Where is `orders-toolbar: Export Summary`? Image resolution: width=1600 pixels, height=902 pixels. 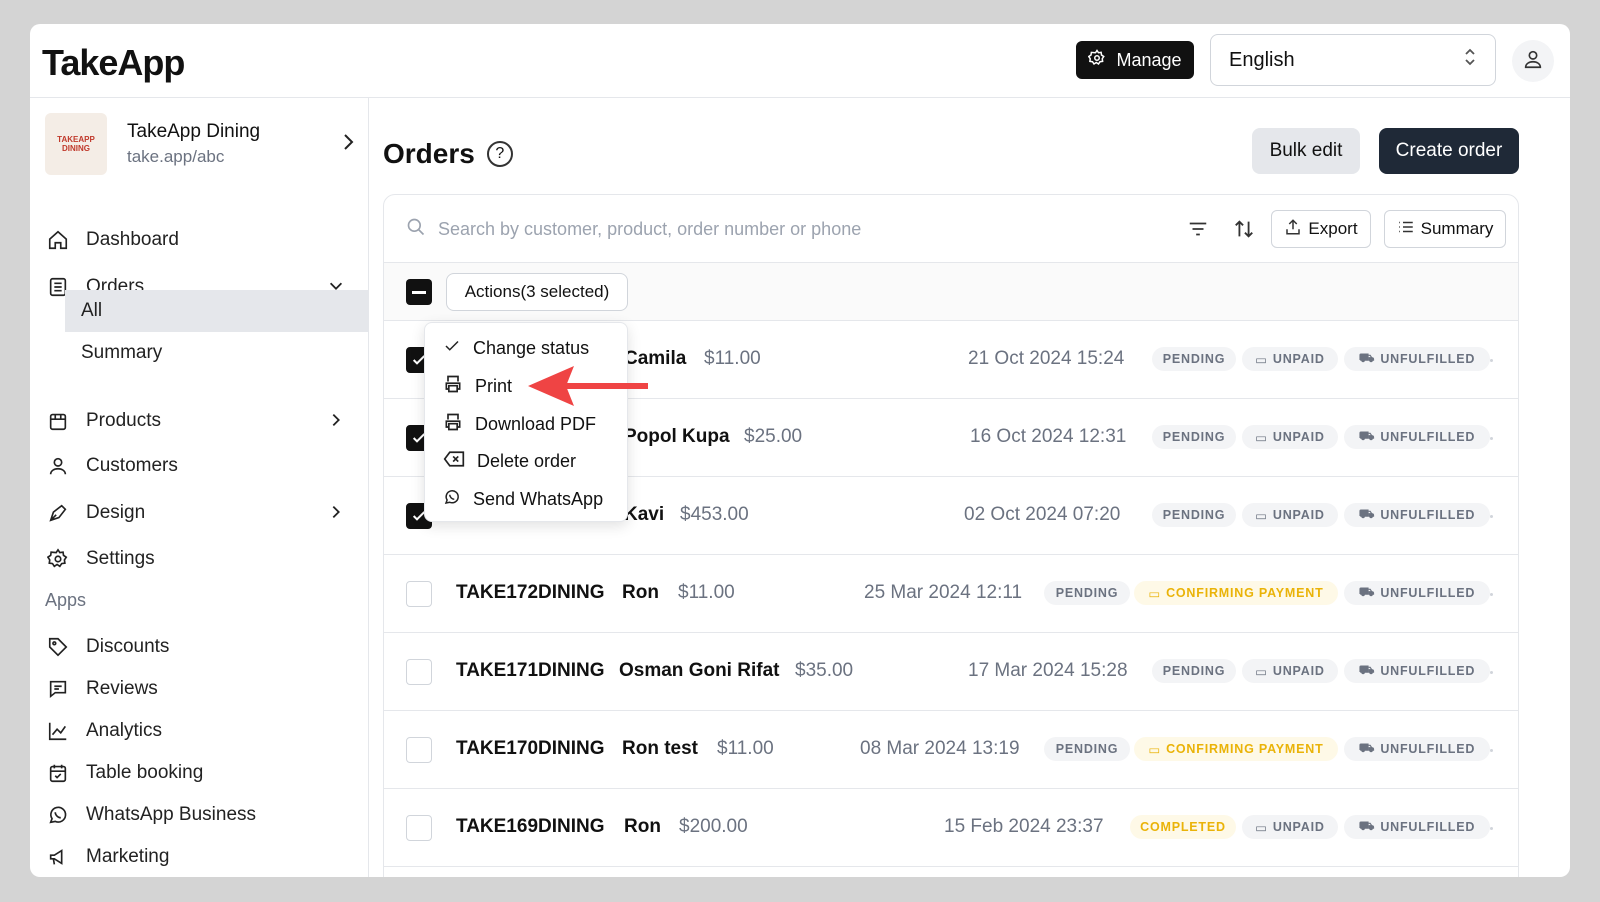
orders-toolbar: Export Summary is located at coordinates (951, 229).